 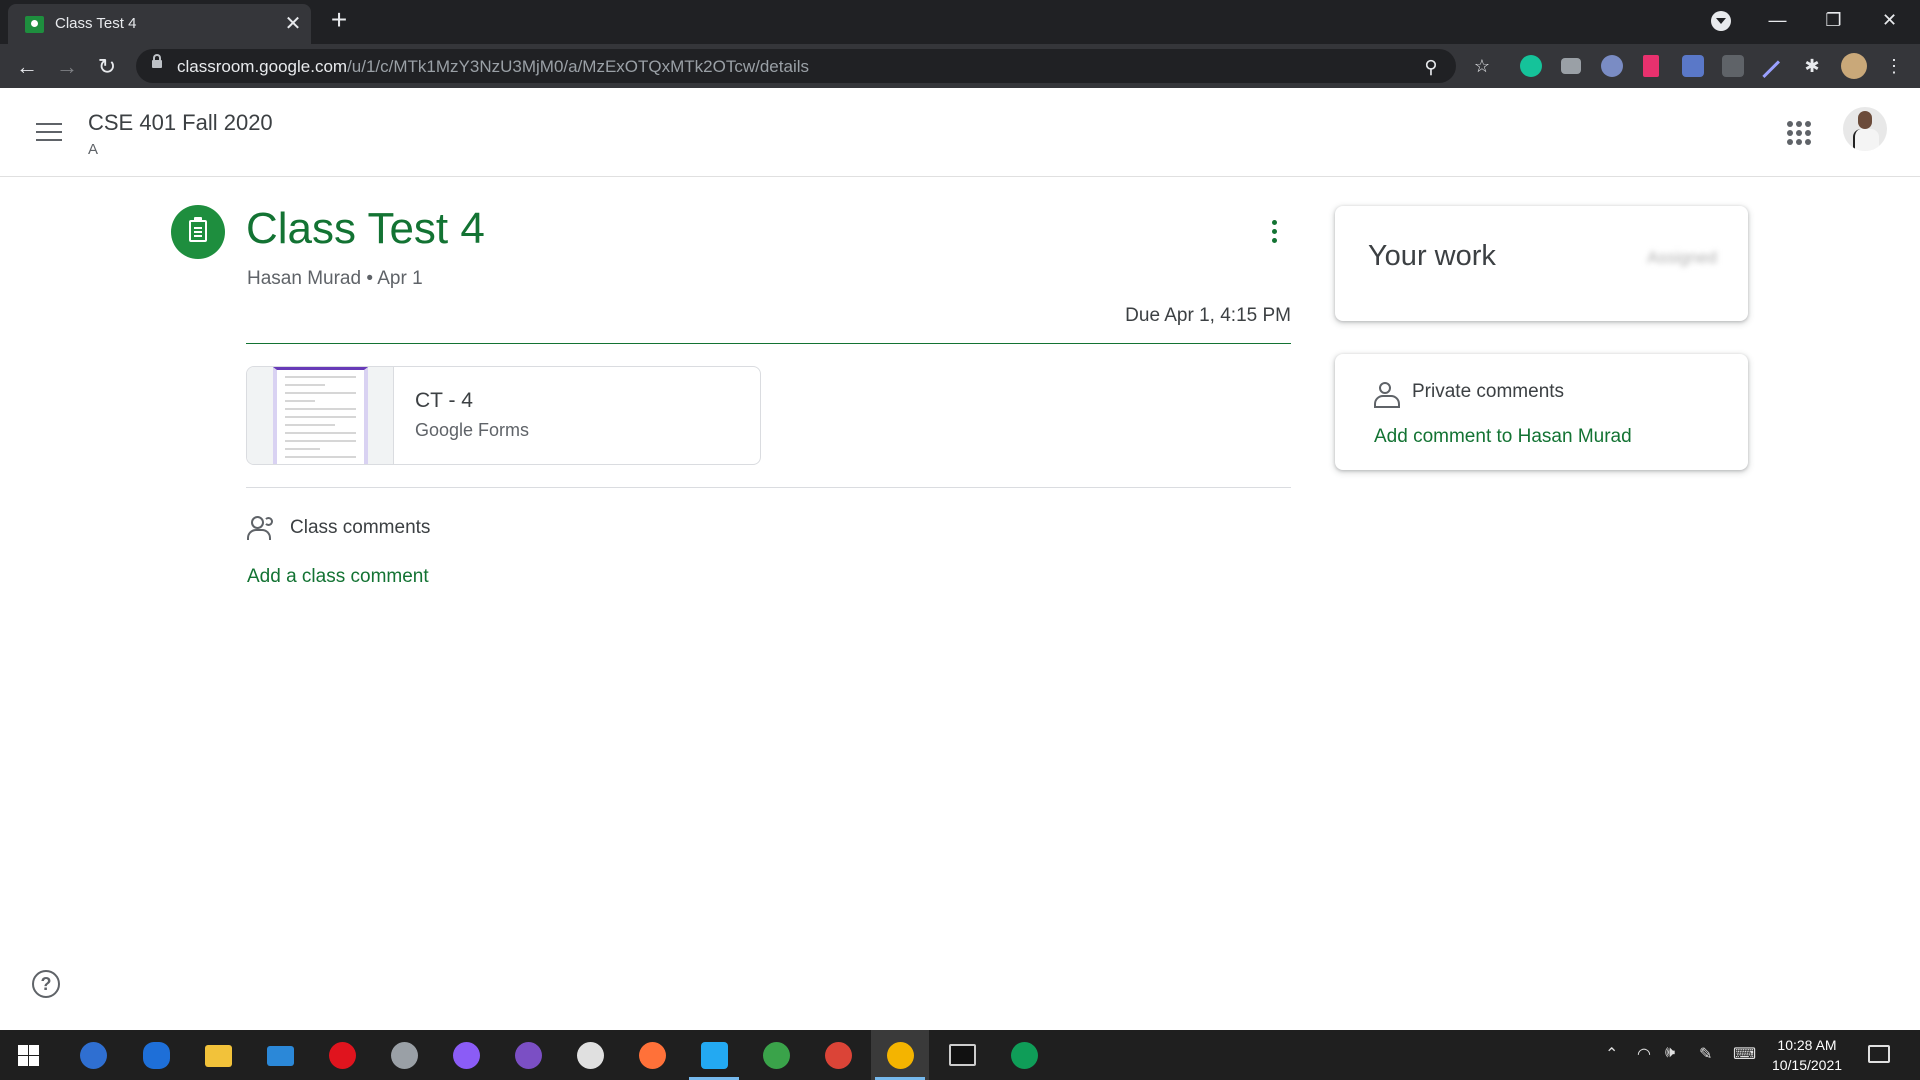 What do you see at coordinates (1274, 234) in the screenshot?
I see `more-options-icon` at bounding box center [1274, 234].